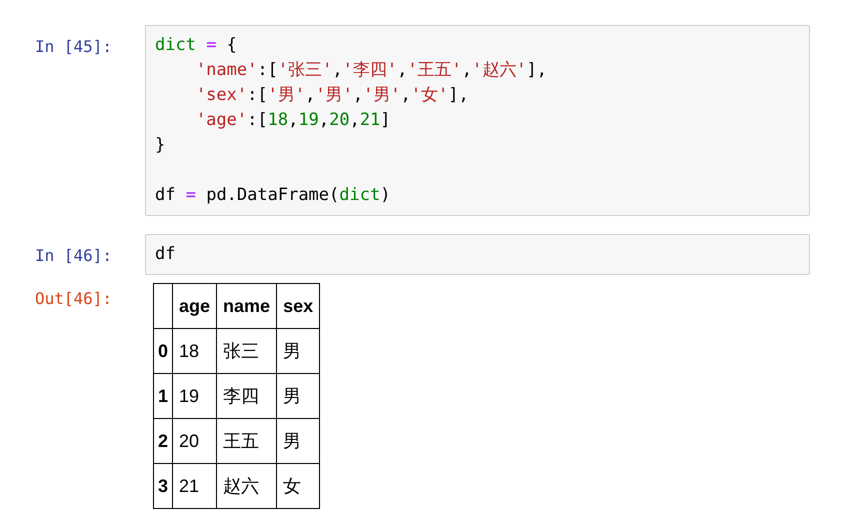 The image size is (848, 523). Describe the element at coordinates (293, 120) in the screenshot. I see `code-line: 'age':[18,19,20,21]` at that location.